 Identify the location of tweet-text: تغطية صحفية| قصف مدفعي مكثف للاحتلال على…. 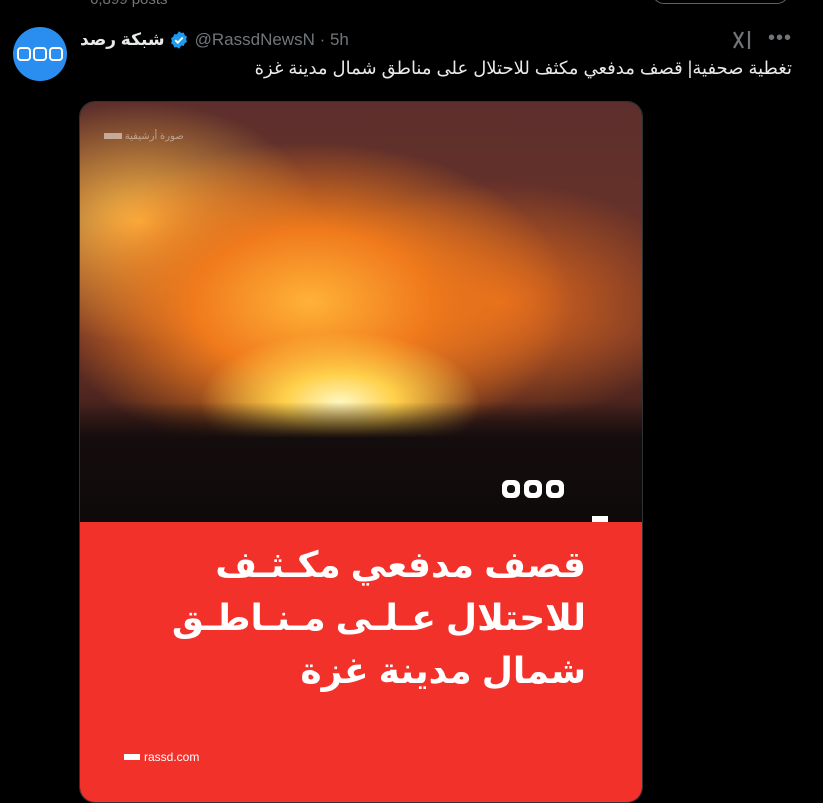
(523, 68).